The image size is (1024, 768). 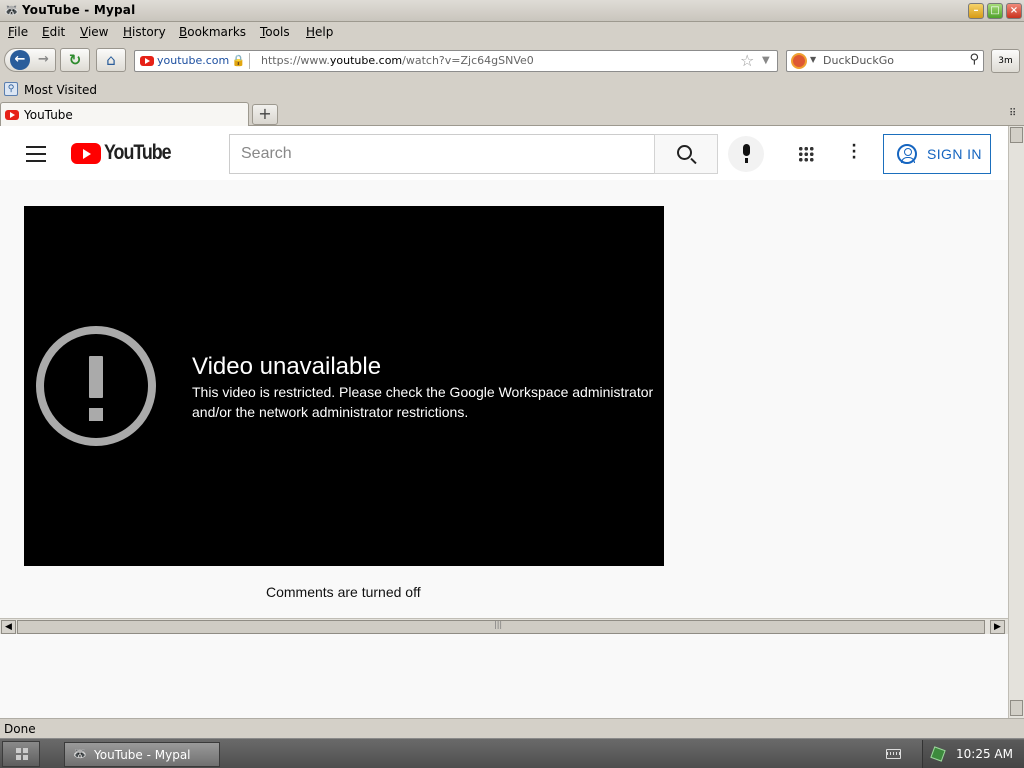 What do you see at coordinates (512, 728) in the screenshot?
I see `status-bar: Done` at bounding box center [512, 728].